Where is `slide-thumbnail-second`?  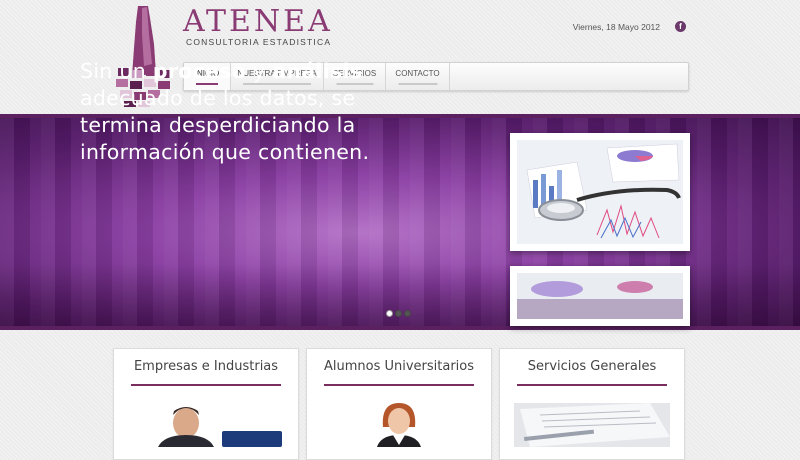 slide-thumbnail-second is located at coordinates (600, 296).